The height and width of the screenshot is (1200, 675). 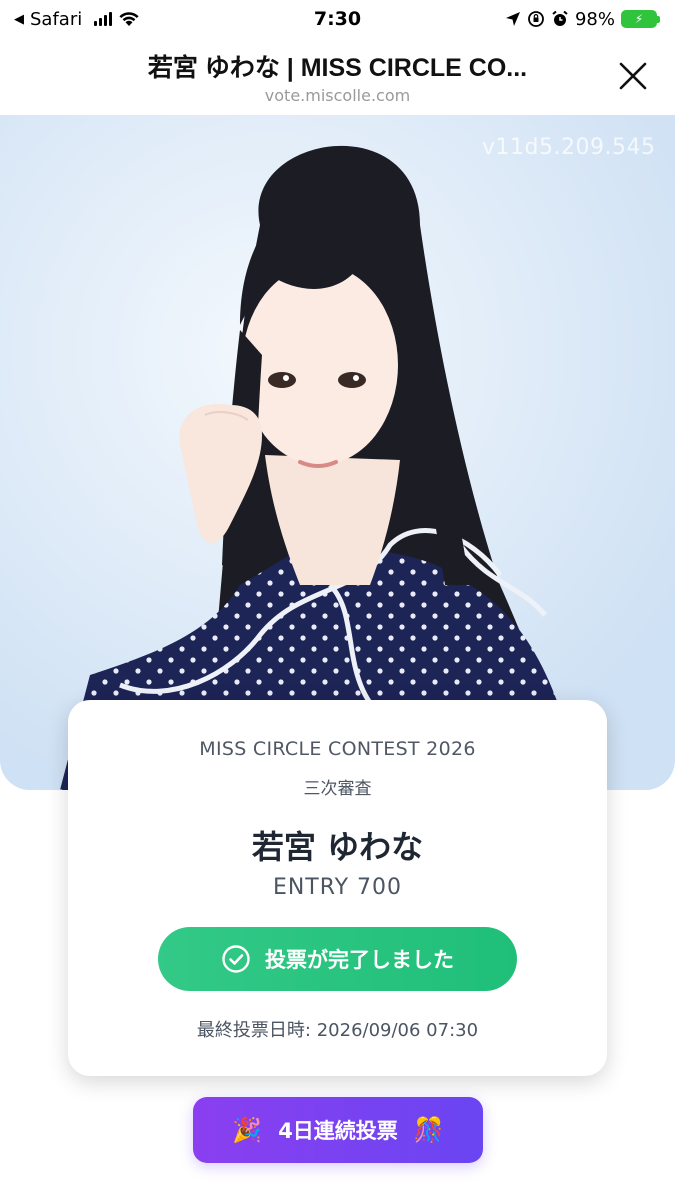 I want to click on cellular-signal-icon, so click(x=103, y=19).